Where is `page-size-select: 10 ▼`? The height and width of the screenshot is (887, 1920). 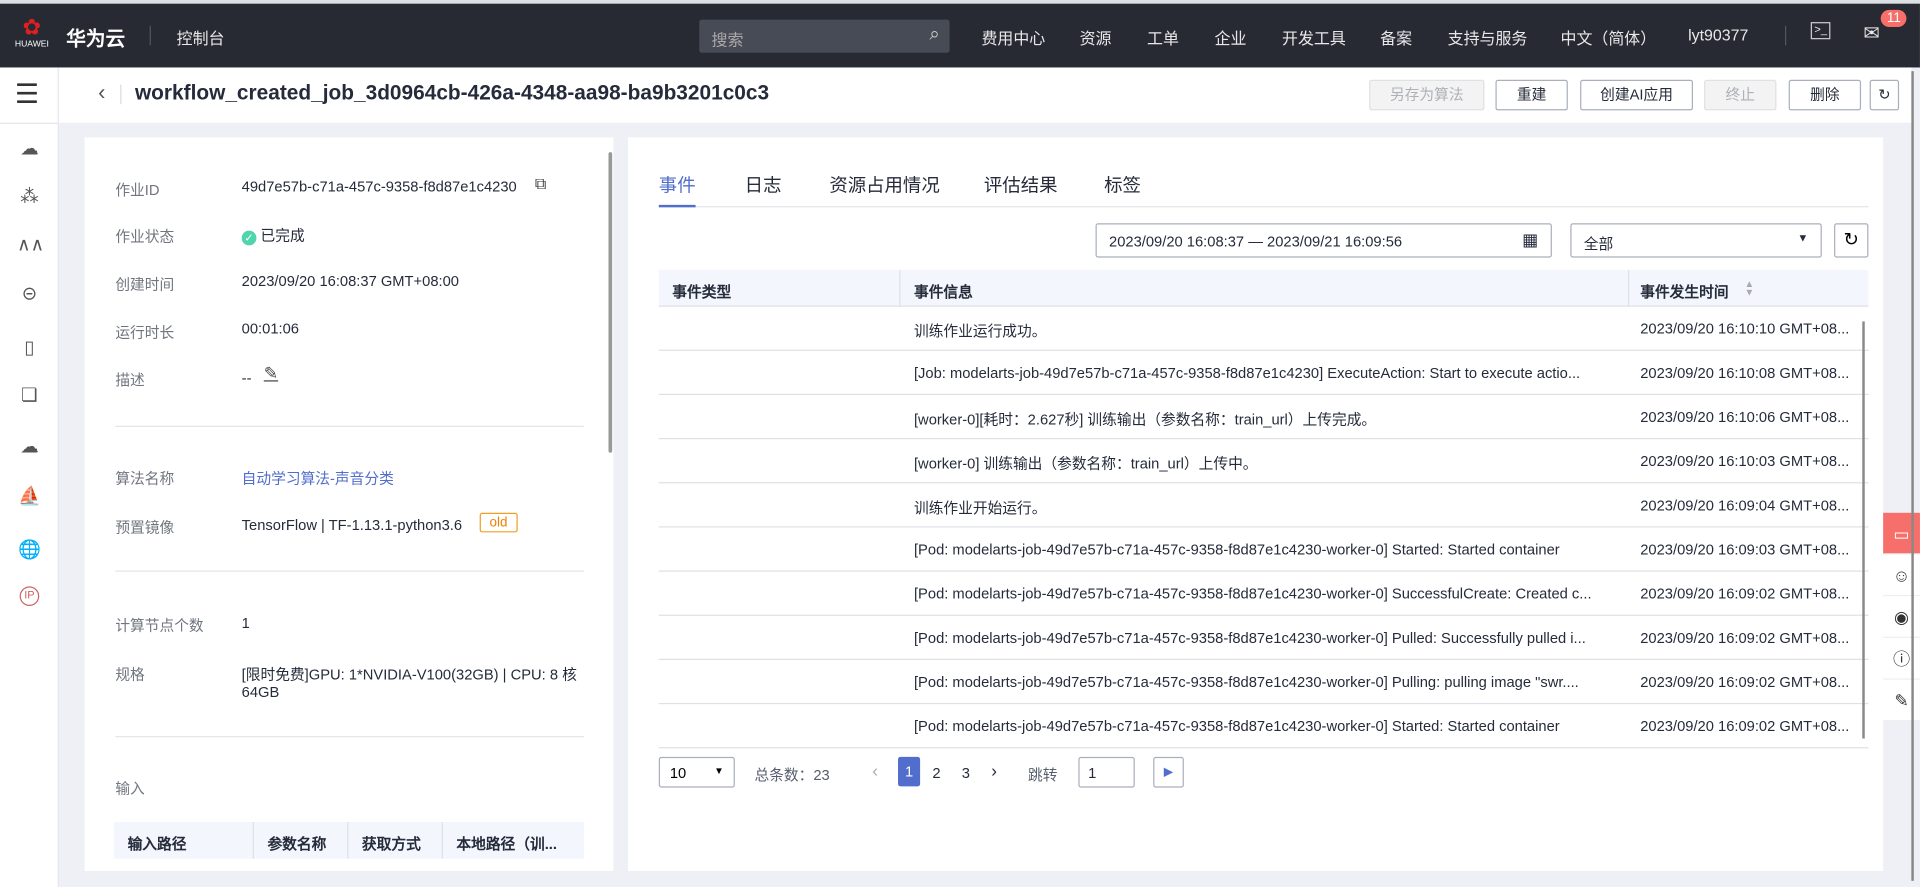
page-size-select: 10 ▼ is located at coordinates (696, 772).